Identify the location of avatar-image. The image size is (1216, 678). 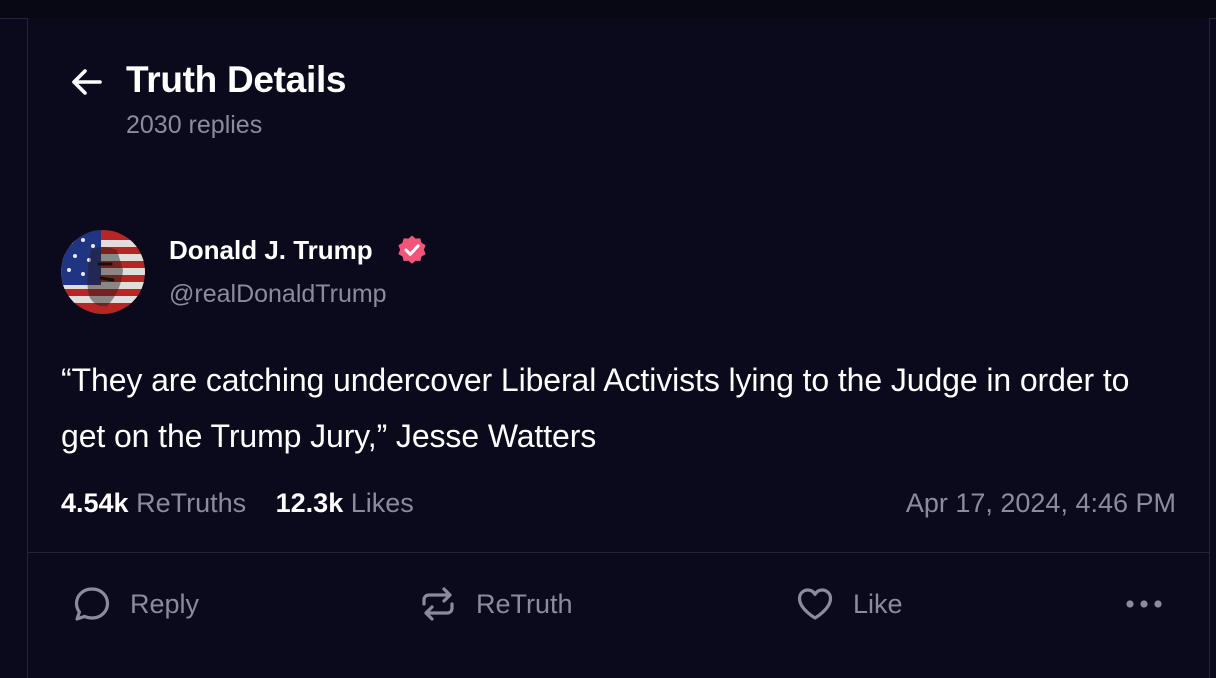
(103, 272).